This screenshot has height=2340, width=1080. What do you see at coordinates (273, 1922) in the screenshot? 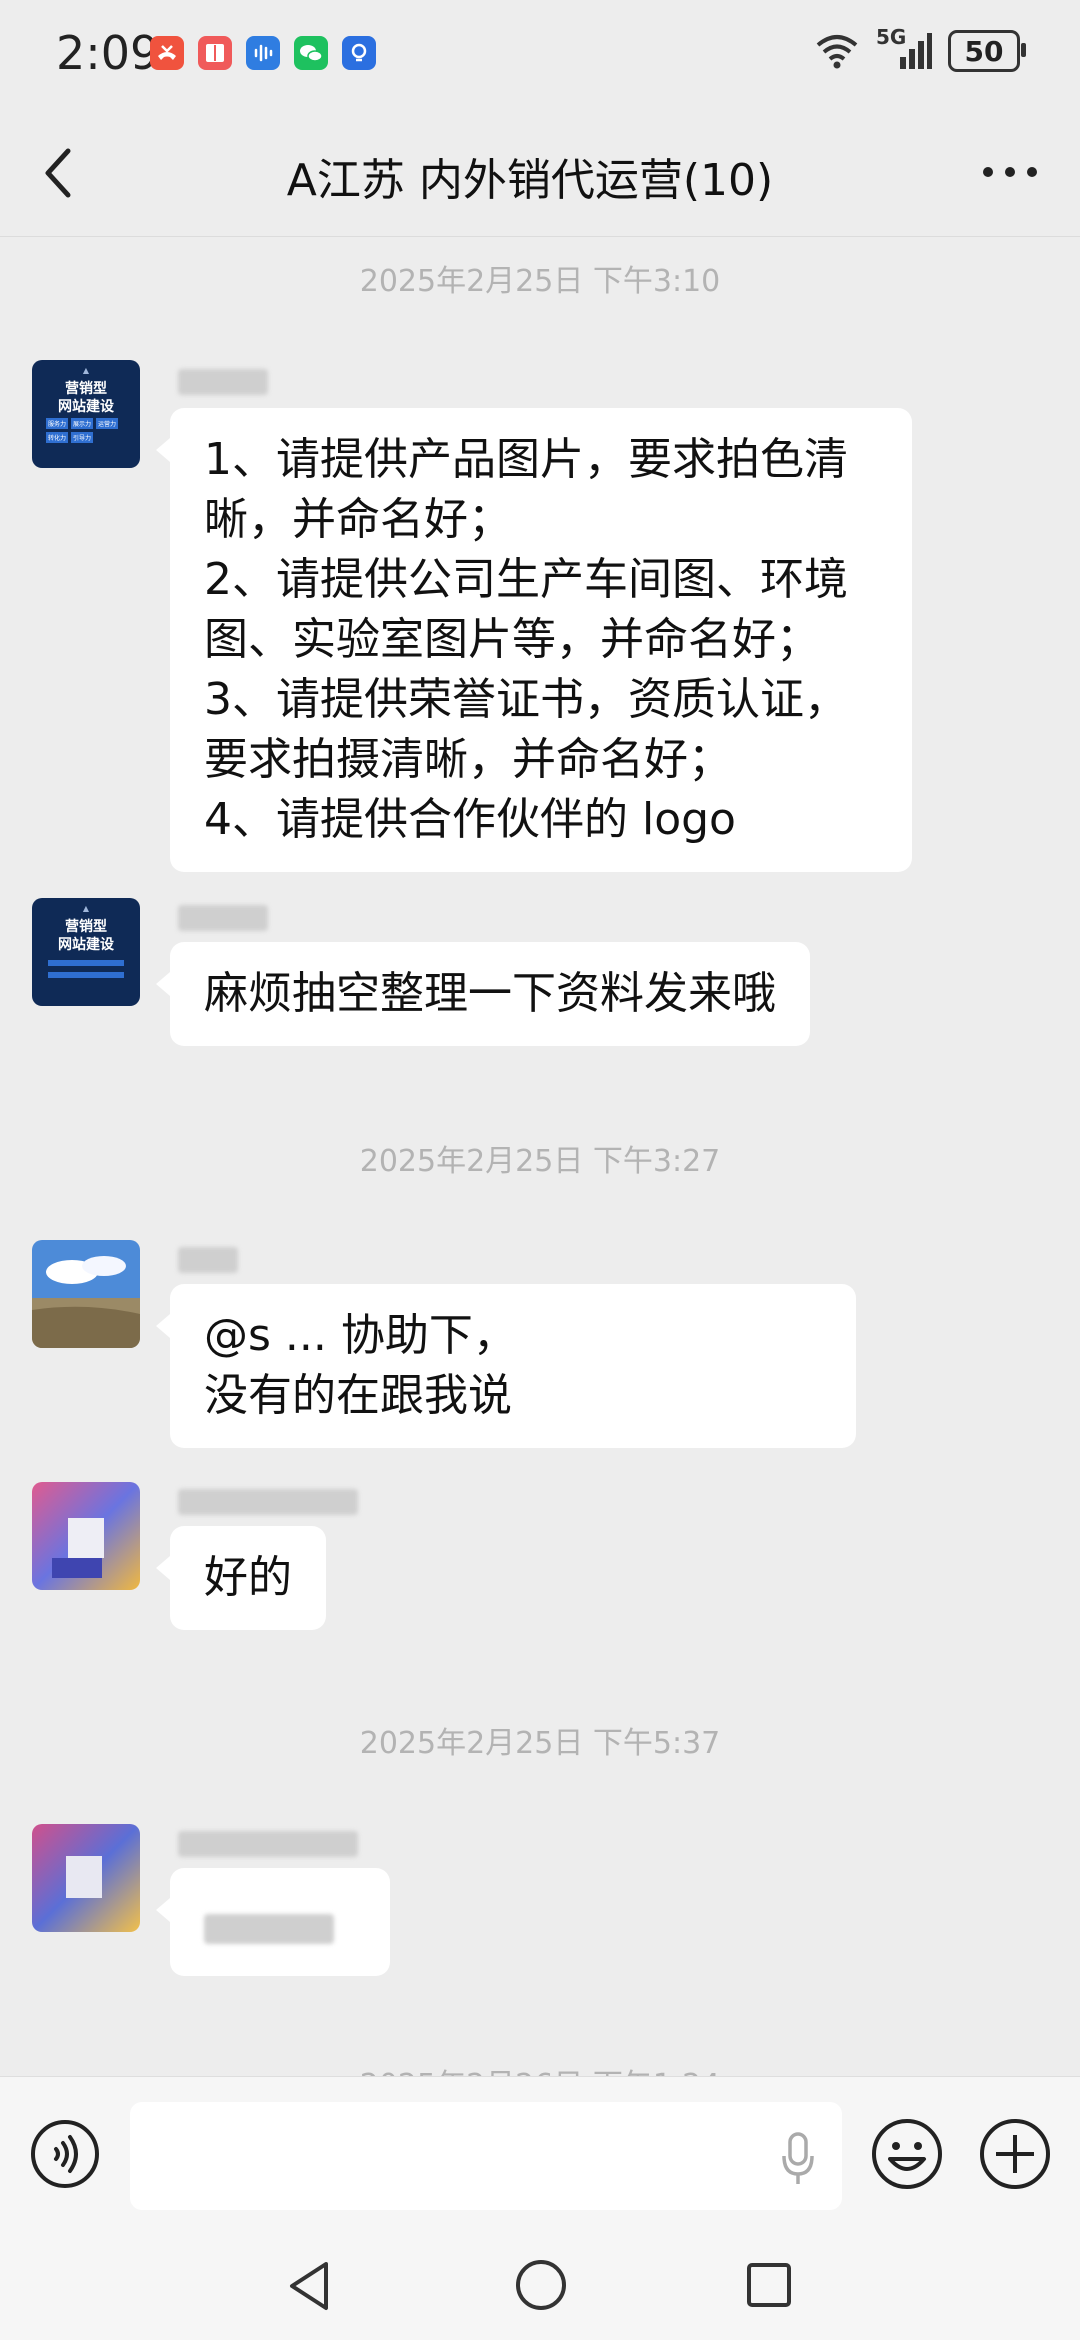
I see `message-bubble-redacted` at bounding box center [273, 1922].